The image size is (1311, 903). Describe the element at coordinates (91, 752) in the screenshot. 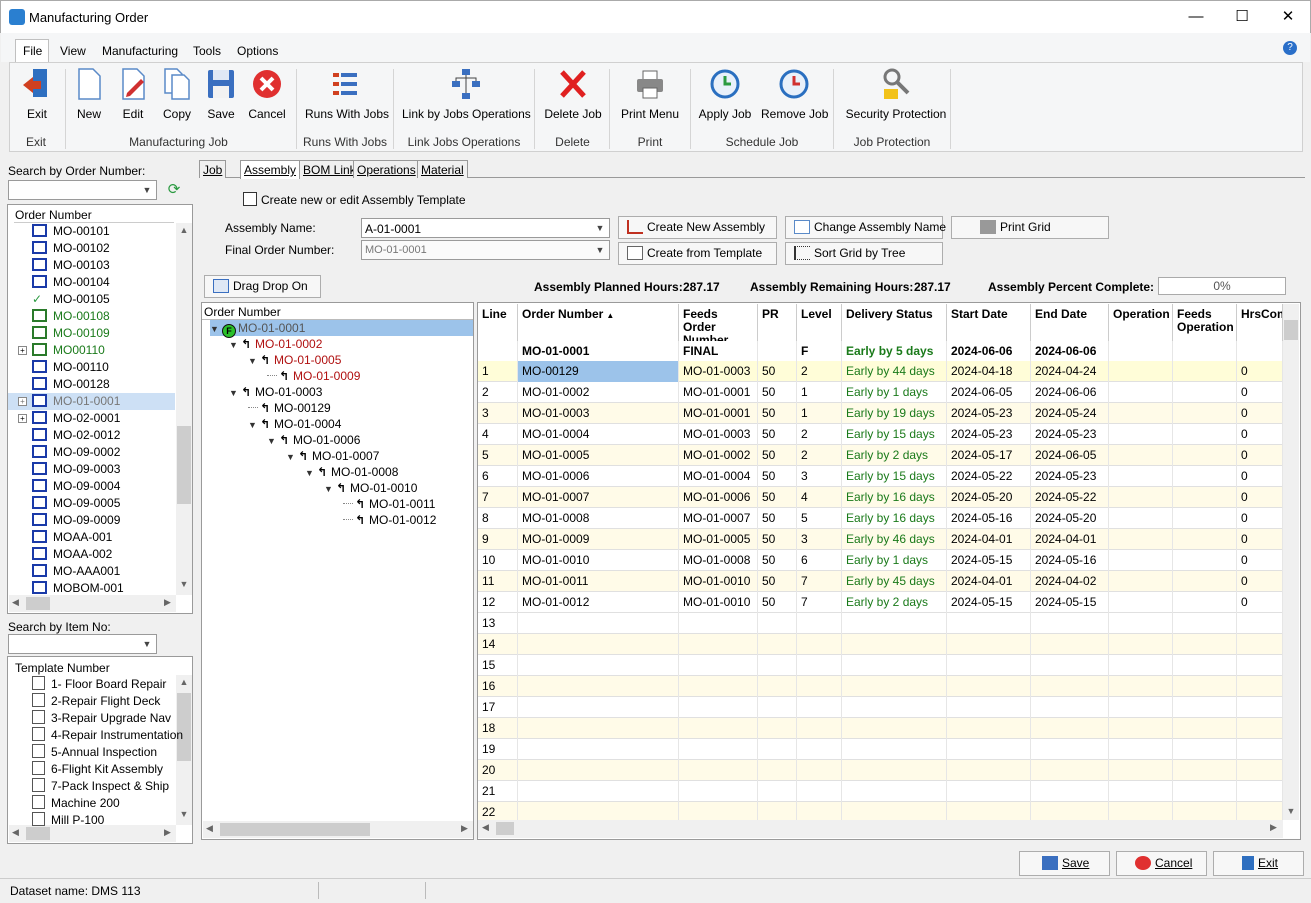

I see `template-list-item: 5-Annual Inspection` at that location.